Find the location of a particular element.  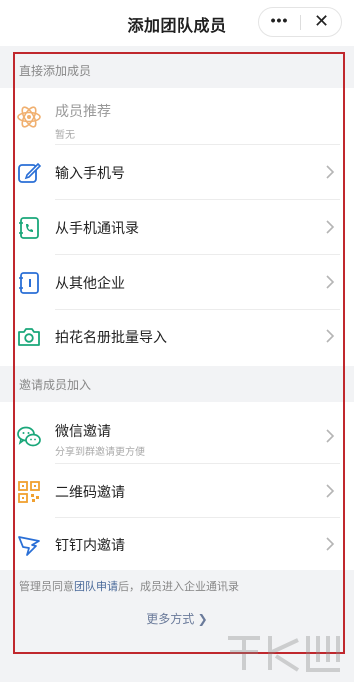

list-item-input-phone: 输入手机号 is located at coordinates (177, 172).